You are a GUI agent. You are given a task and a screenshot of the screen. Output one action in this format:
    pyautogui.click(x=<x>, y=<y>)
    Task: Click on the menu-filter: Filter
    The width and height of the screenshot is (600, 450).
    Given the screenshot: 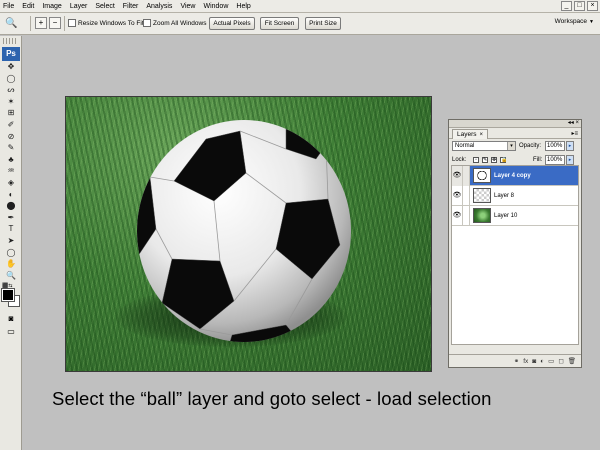 What is the action you would take?
    pyautogui.click(x=132, y=6)
    